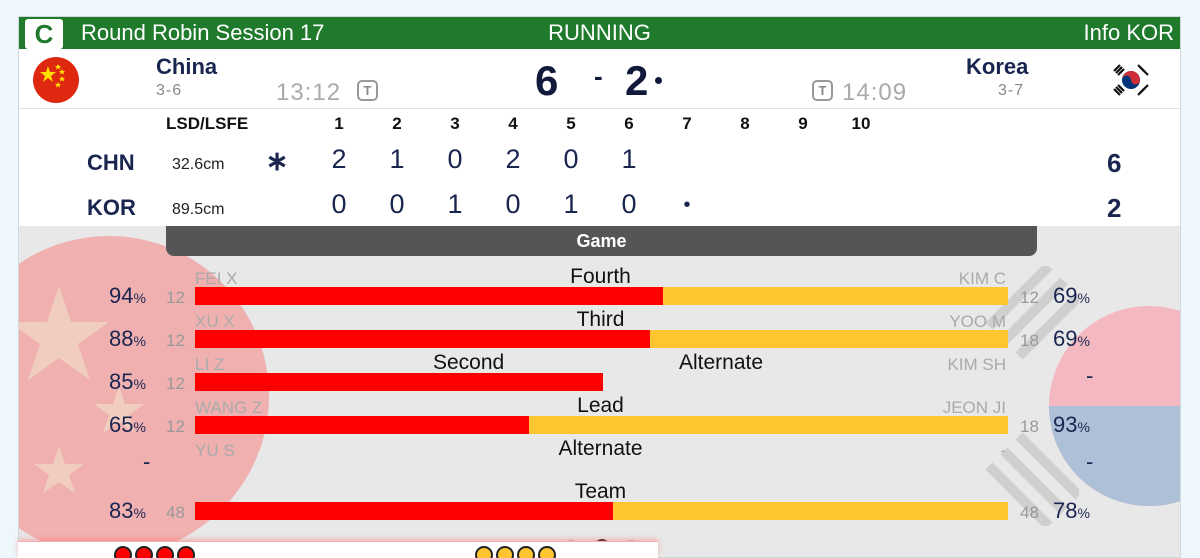  What do you see at coordinates (637, 80) in the screenshot?
I see `score-korea: 2` at bounding box center [637, 80].